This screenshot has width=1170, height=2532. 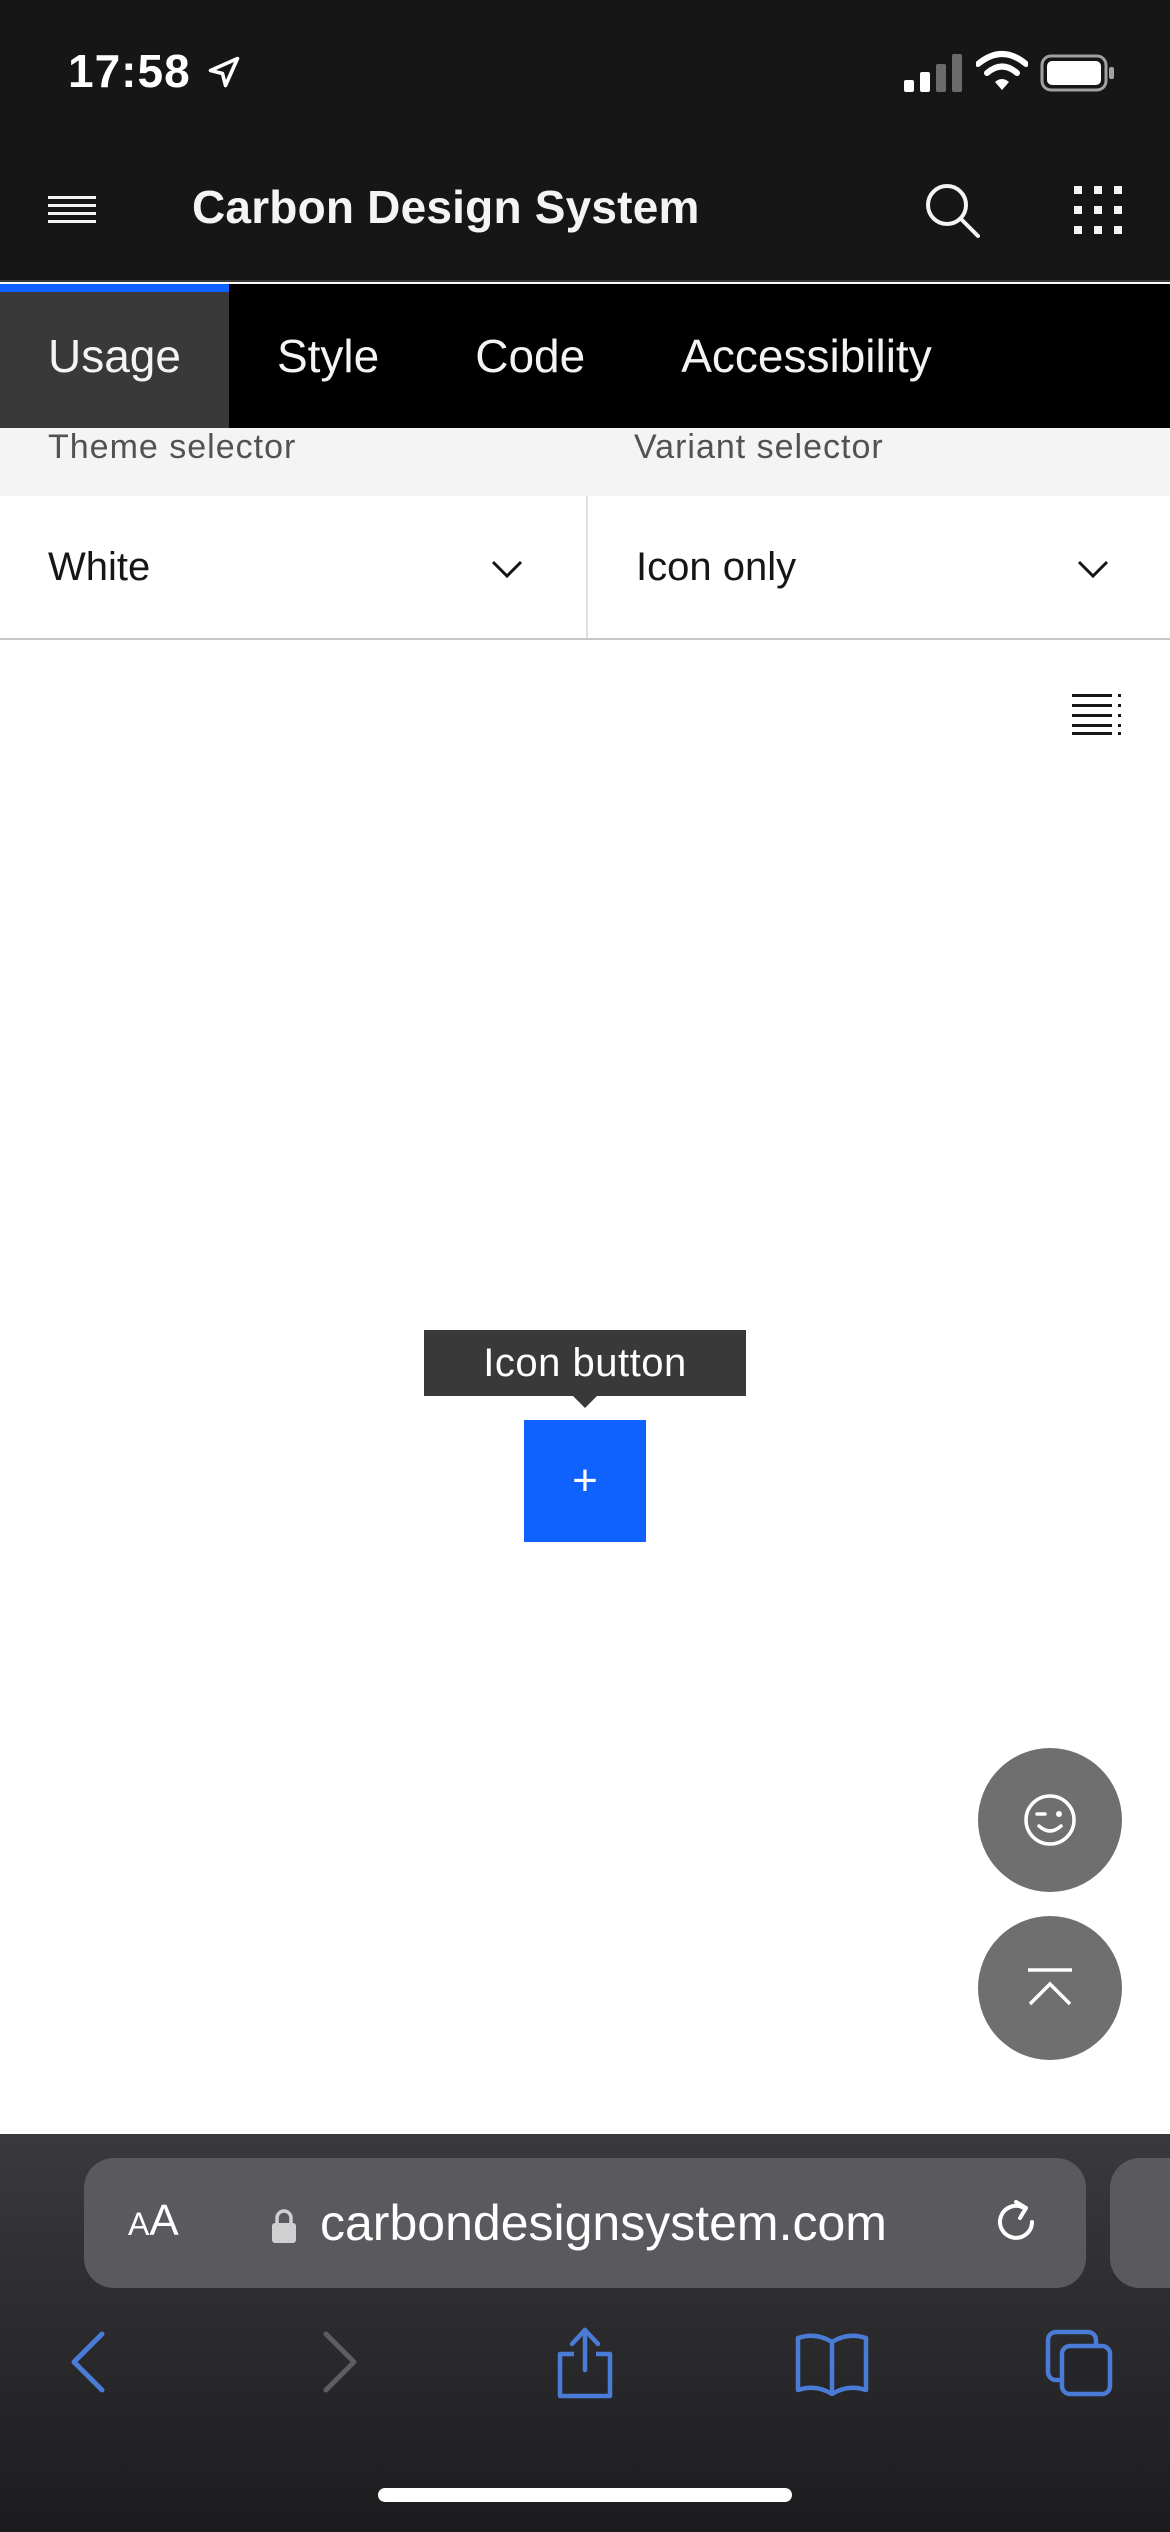 What do you see at coordinates (716, 566) in the screenshot?
I see `variant-select-value: Icon only` at bounding box center [716, 566].